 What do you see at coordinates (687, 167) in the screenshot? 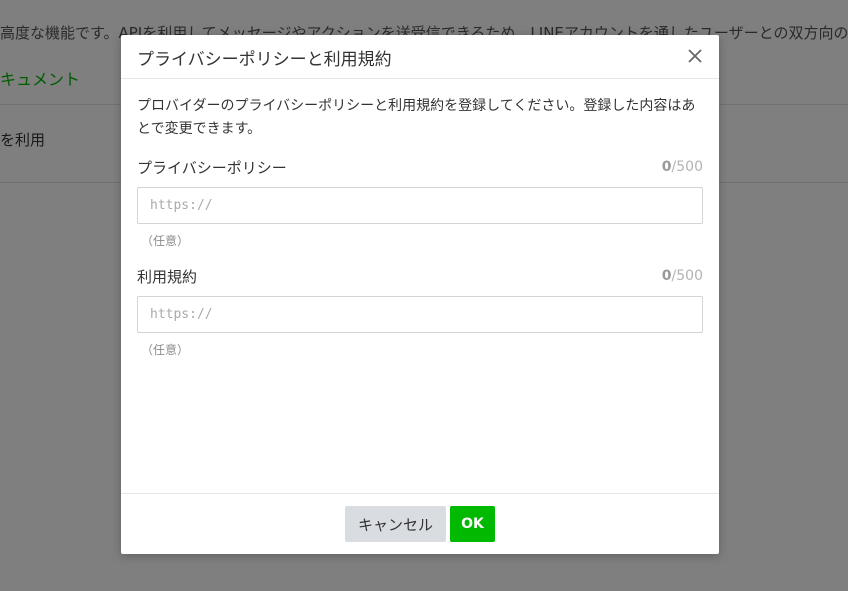
I see `privacy-policy-char-max: /500` at bounding box center [687, 167].